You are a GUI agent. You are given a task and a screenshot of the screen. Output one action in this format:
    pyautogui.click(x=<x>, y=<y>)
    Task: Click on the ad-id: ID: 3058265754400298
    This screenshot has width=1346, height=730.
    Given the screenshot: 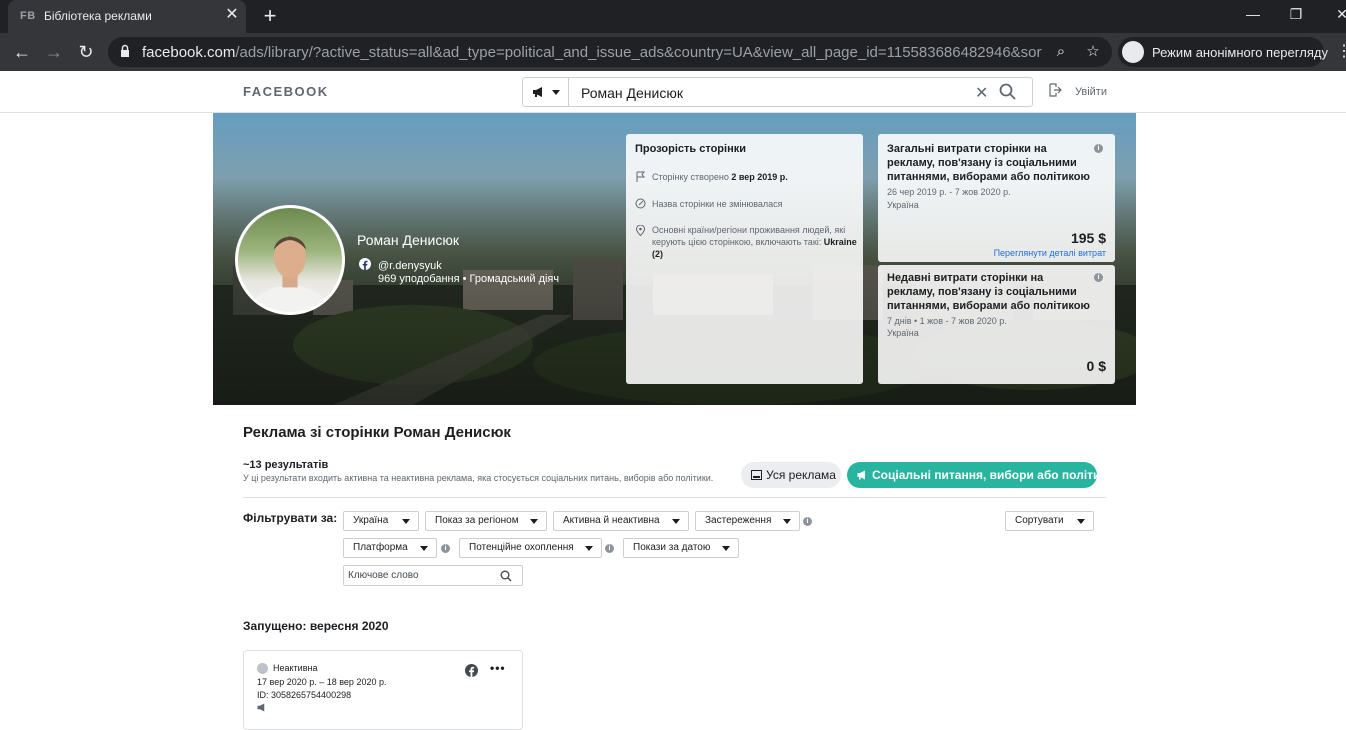 What is the action you would take?
    pyautogui.click(x=304, y=695)
    